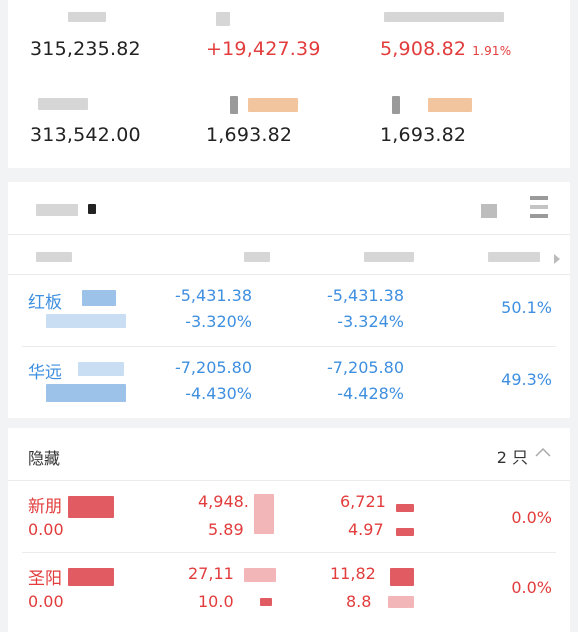 The image size is (578, 632). I want to click on filter-icon, so click(489, 210).